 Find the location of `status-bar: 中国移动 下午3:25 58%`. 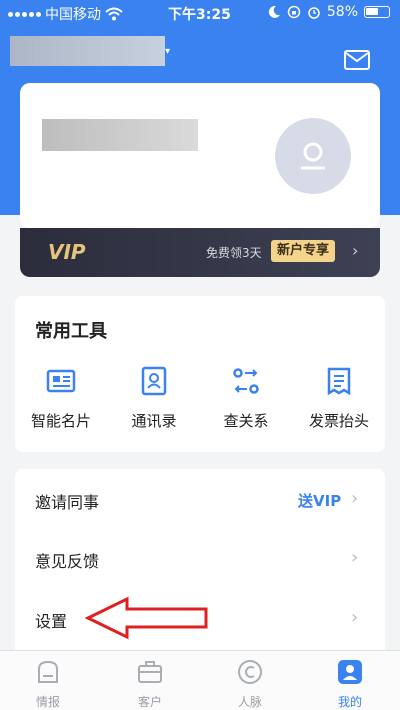

status-bar: 中国移动 下午3:25 58% is located at coordinates (200, 13).